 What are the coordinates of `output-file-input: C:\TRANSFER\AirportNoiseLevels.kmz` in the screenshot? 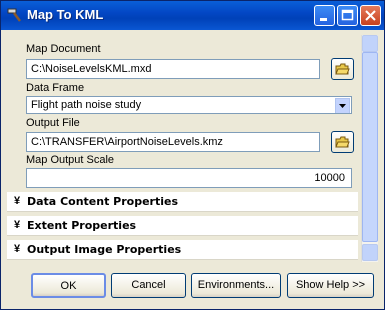 It's located at (173, 142).